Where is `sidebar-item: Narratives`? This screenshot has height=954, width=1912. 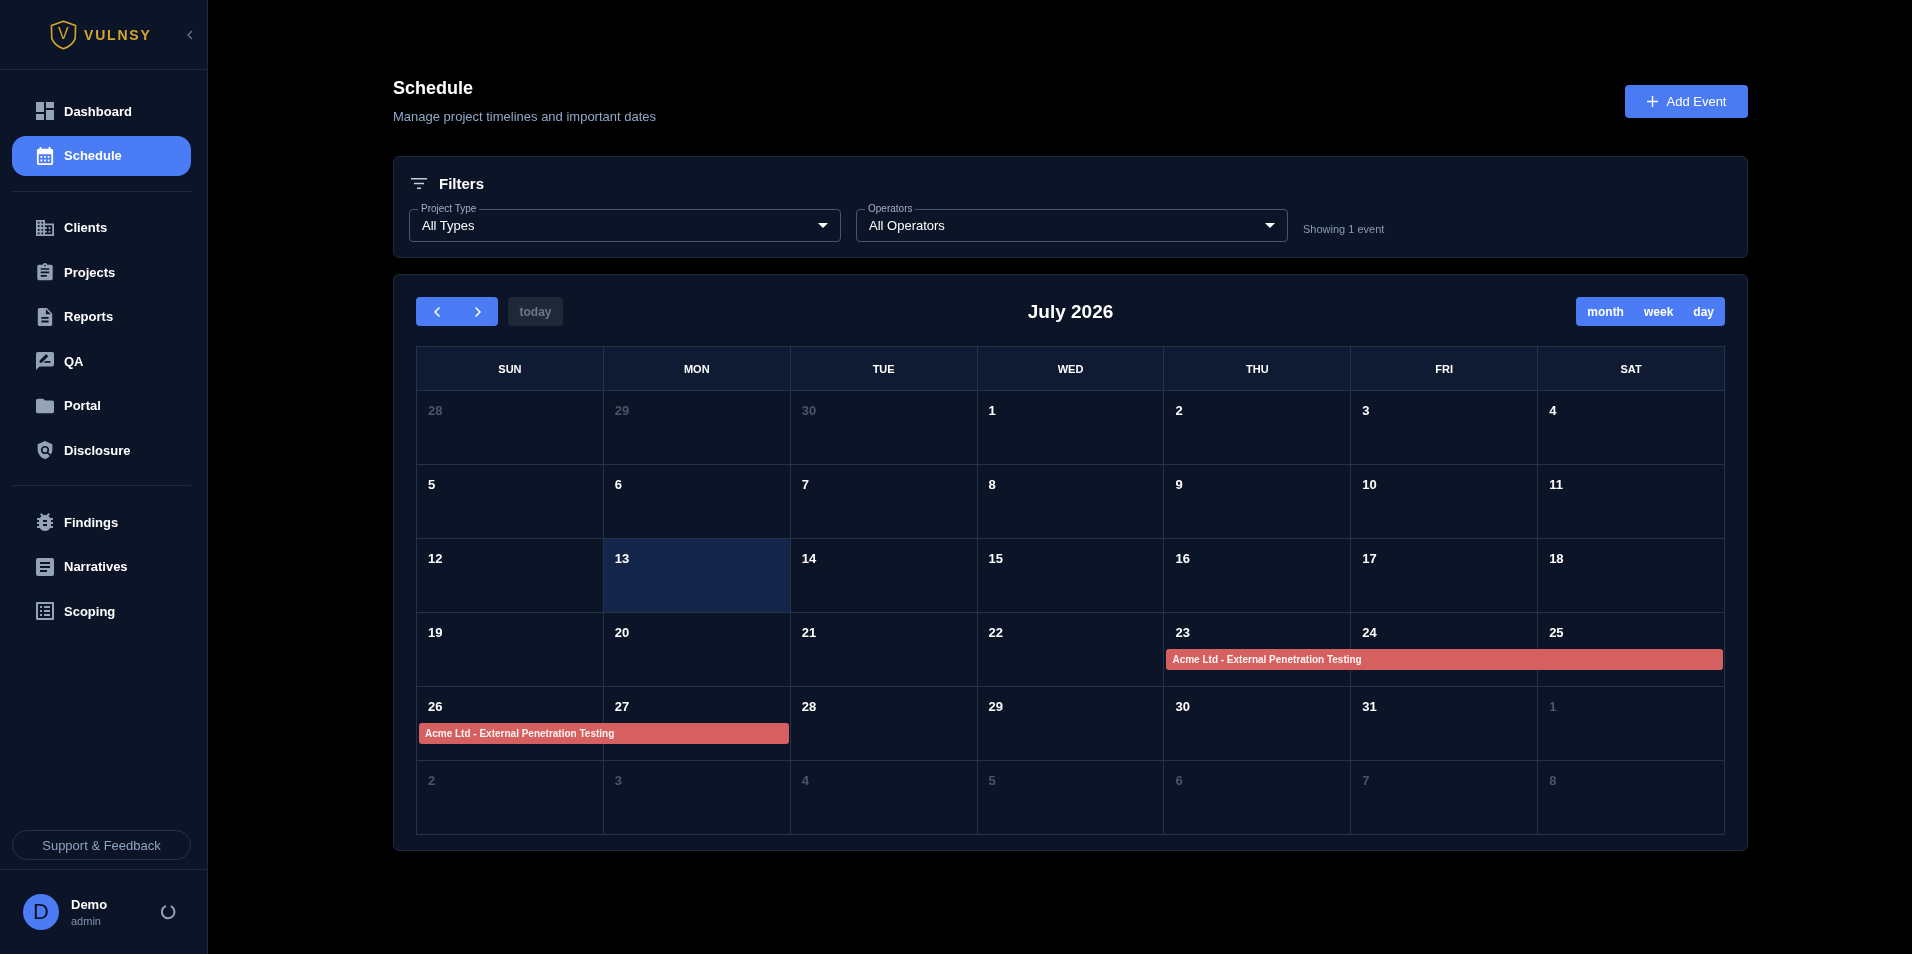 sidebar-item: Narratives is located at coordinates (101, 566).